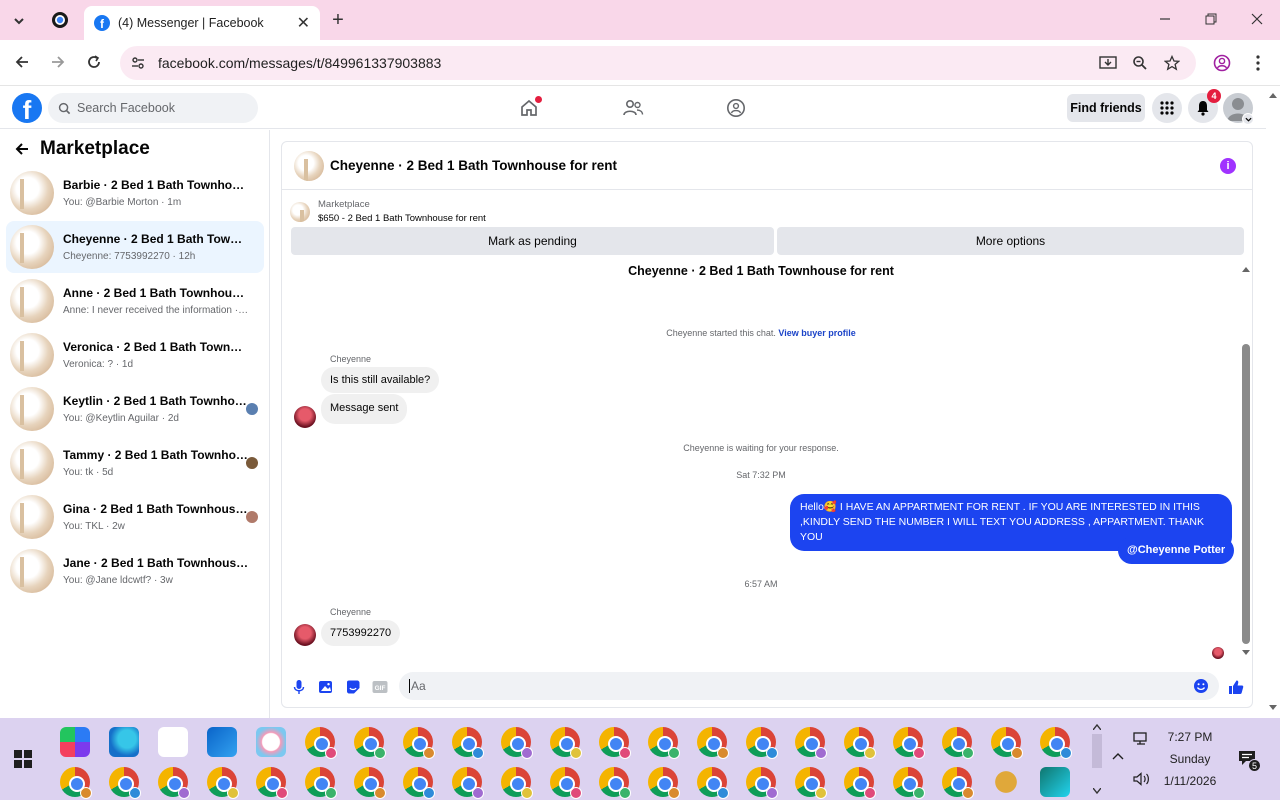 The width and height of the screenshot is (1280, 800). What do you see at coordinates (380, 687) in the screenshot?
I see `gif-icon: GIF` at bounding box center [380, 687].